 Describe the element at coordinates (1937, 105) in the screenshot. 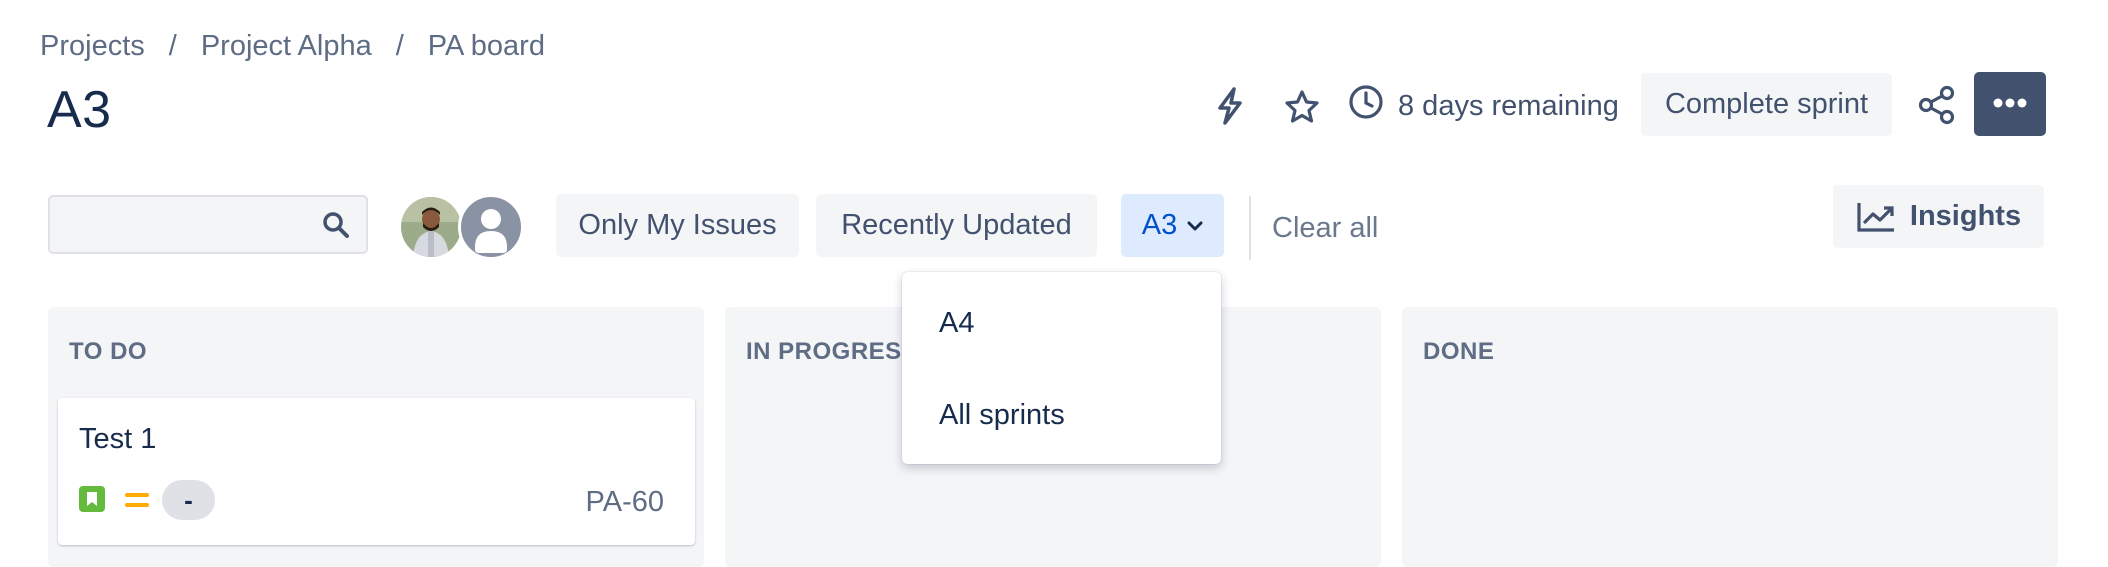

I see `share-icon` at that location.